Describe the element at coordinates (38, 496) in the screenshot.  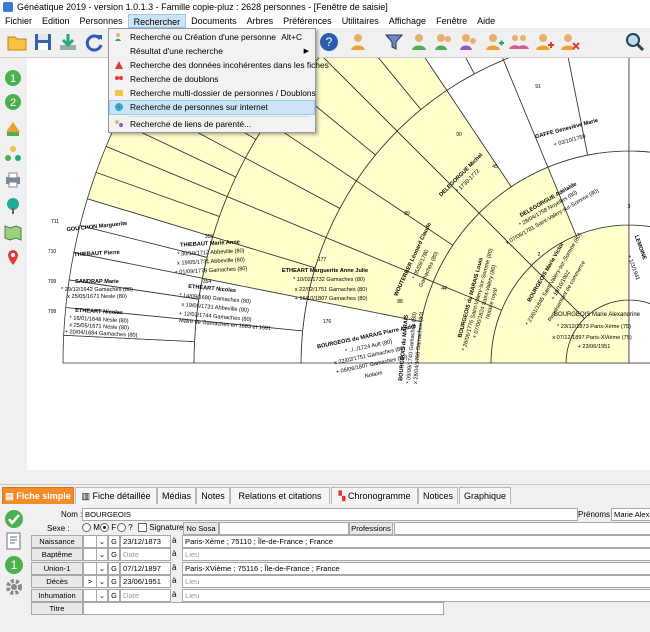
I see `tab-fiche-simple: ▤ Fiche simple` at that location.